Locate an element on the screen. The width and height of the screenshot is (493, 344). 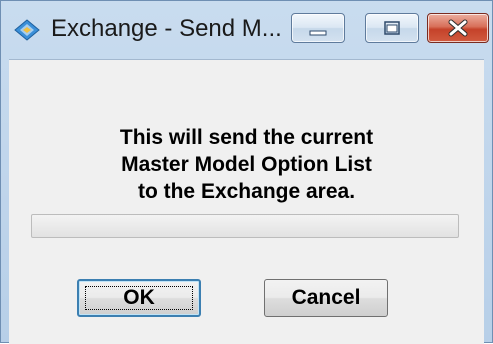
cancel-button-label: Cancel is located at coordinates (326, 297).